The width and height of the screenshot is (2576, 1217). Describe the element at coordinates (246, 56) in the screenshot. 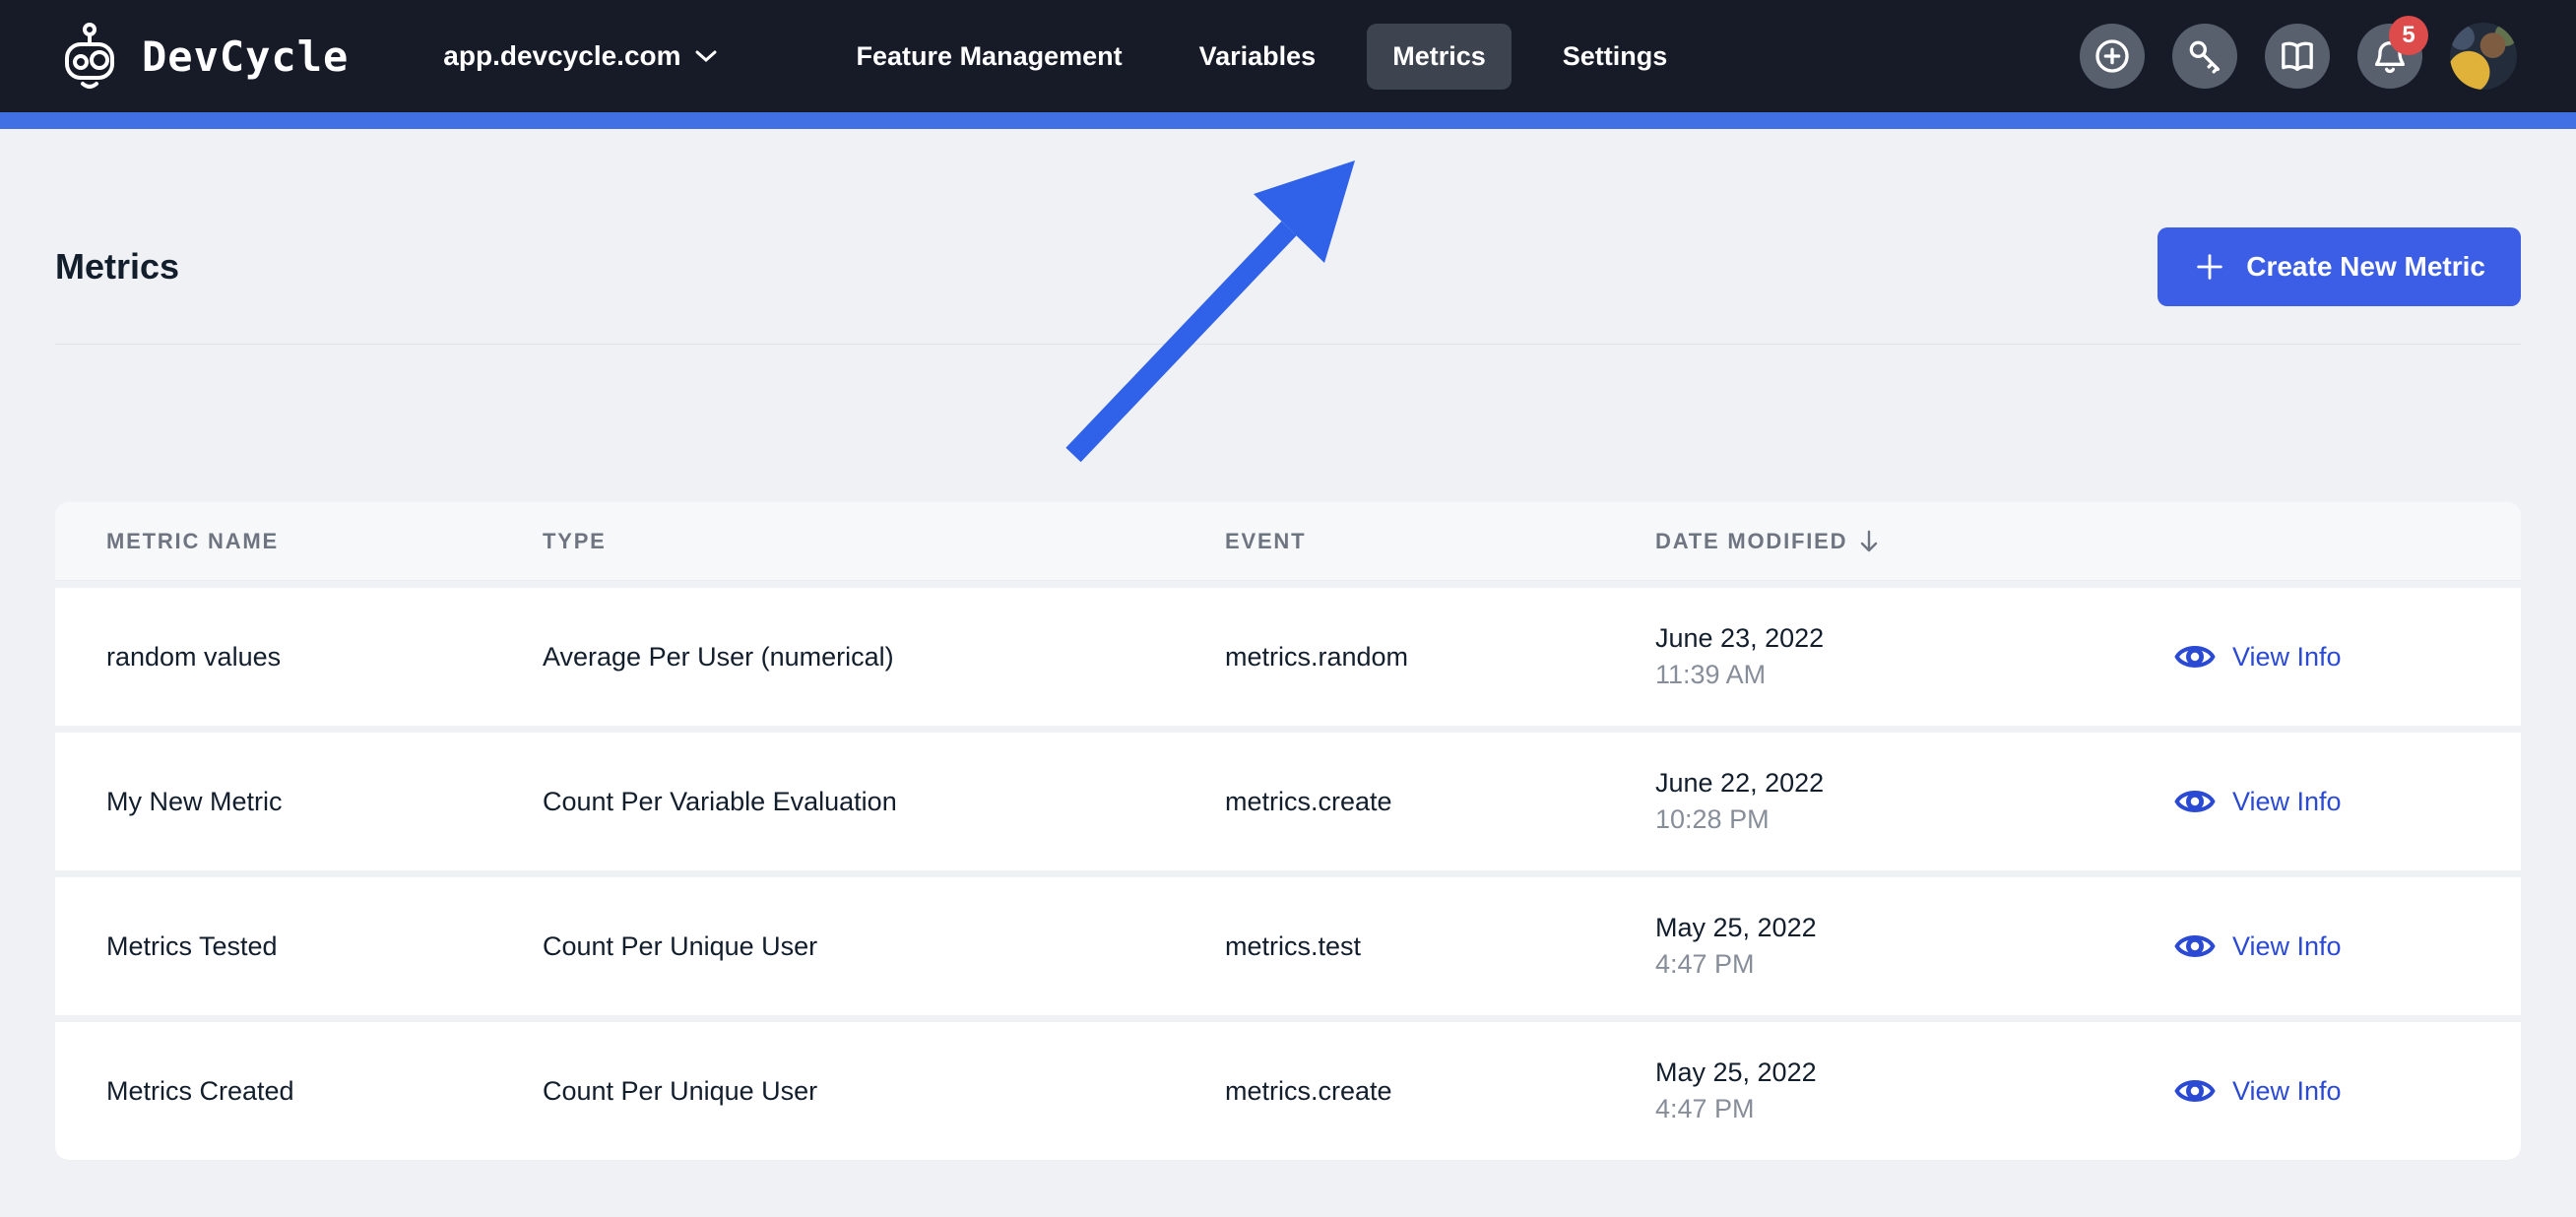

I see `brand-name: DevCycle` at that location.